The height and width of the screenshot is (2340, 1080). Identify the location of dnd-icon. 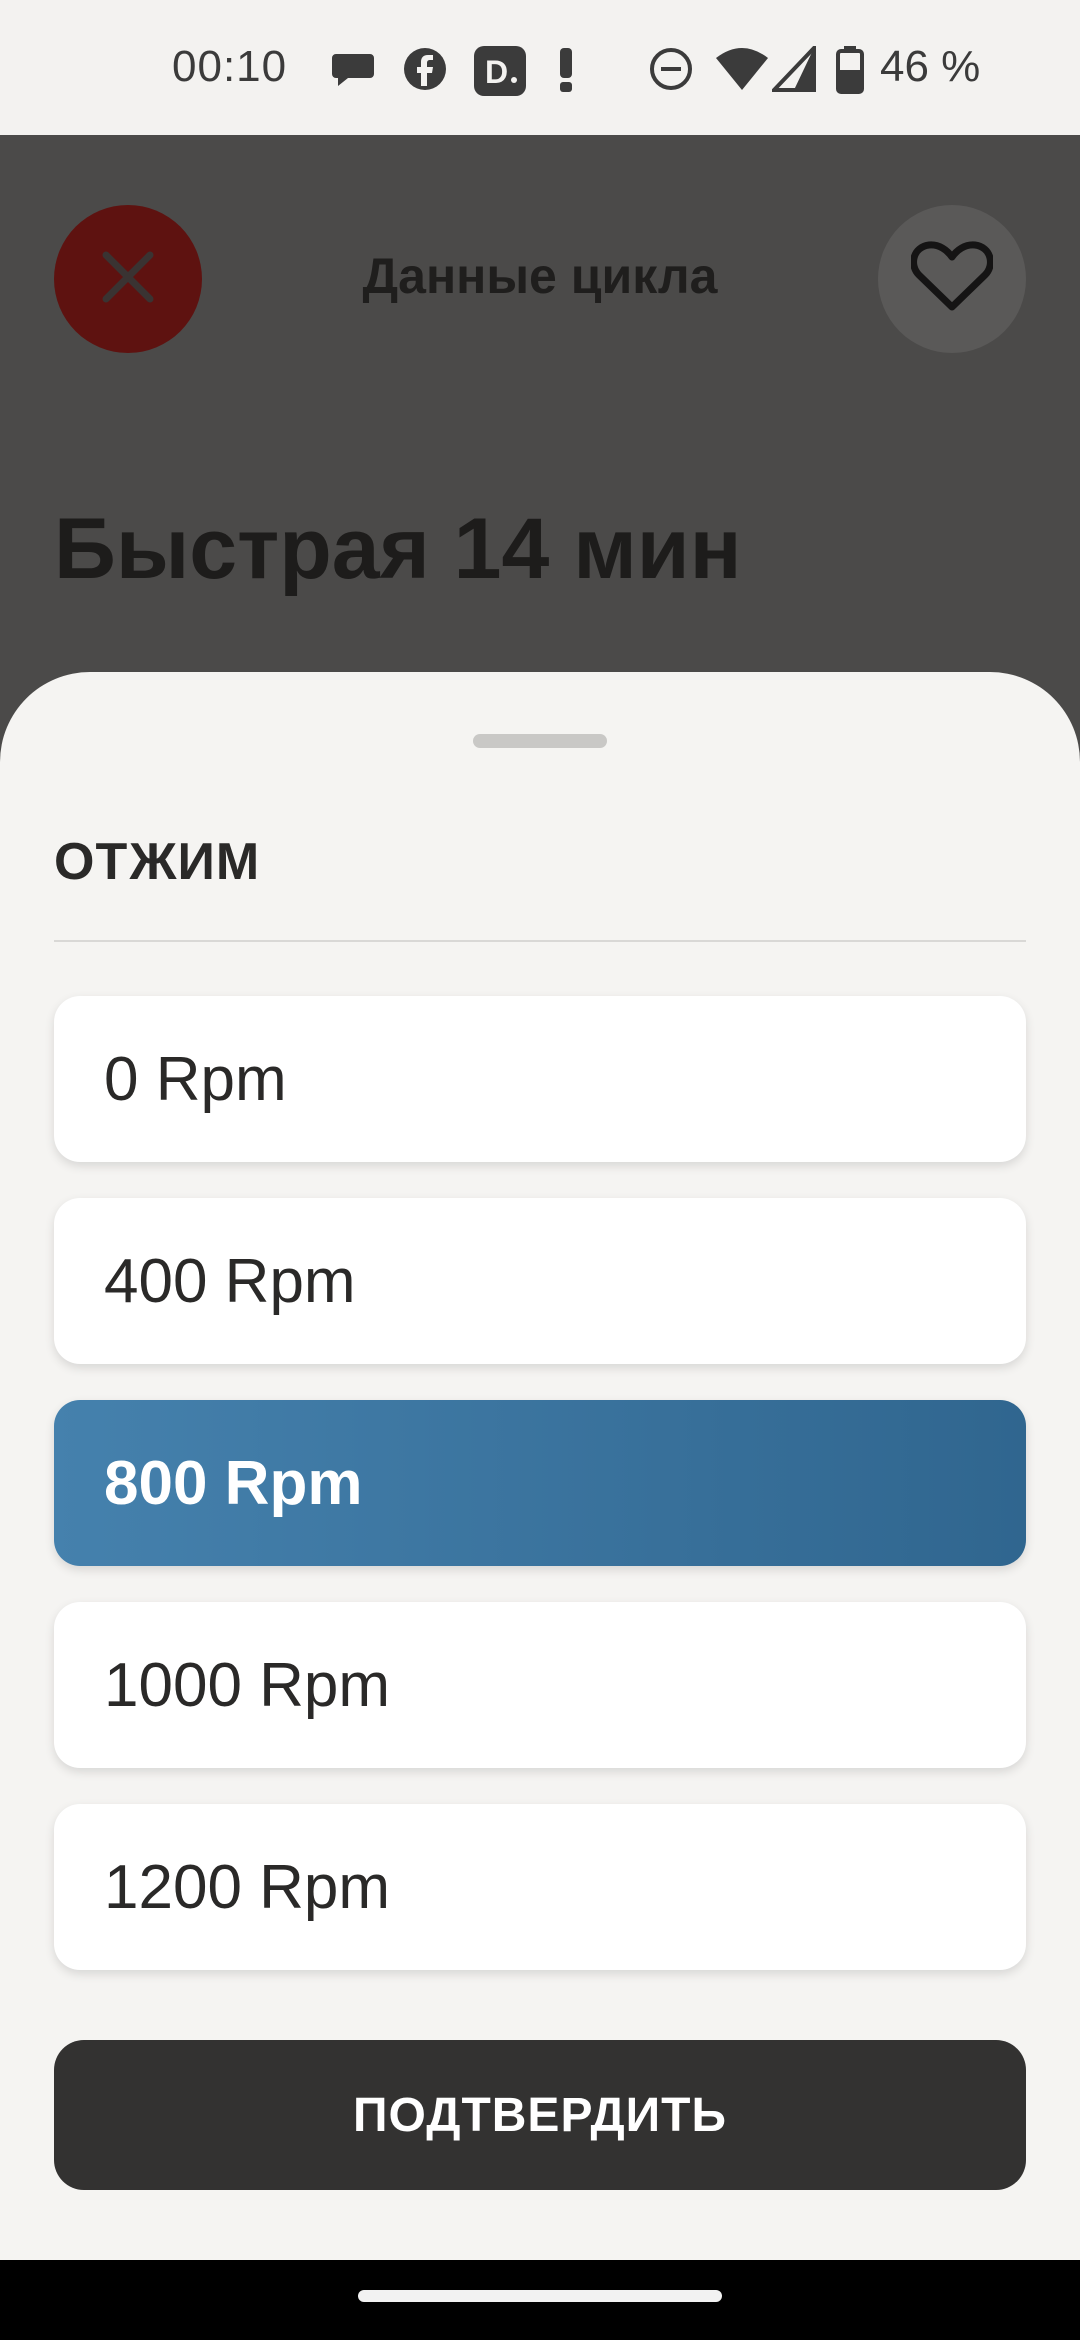
(671, 71).